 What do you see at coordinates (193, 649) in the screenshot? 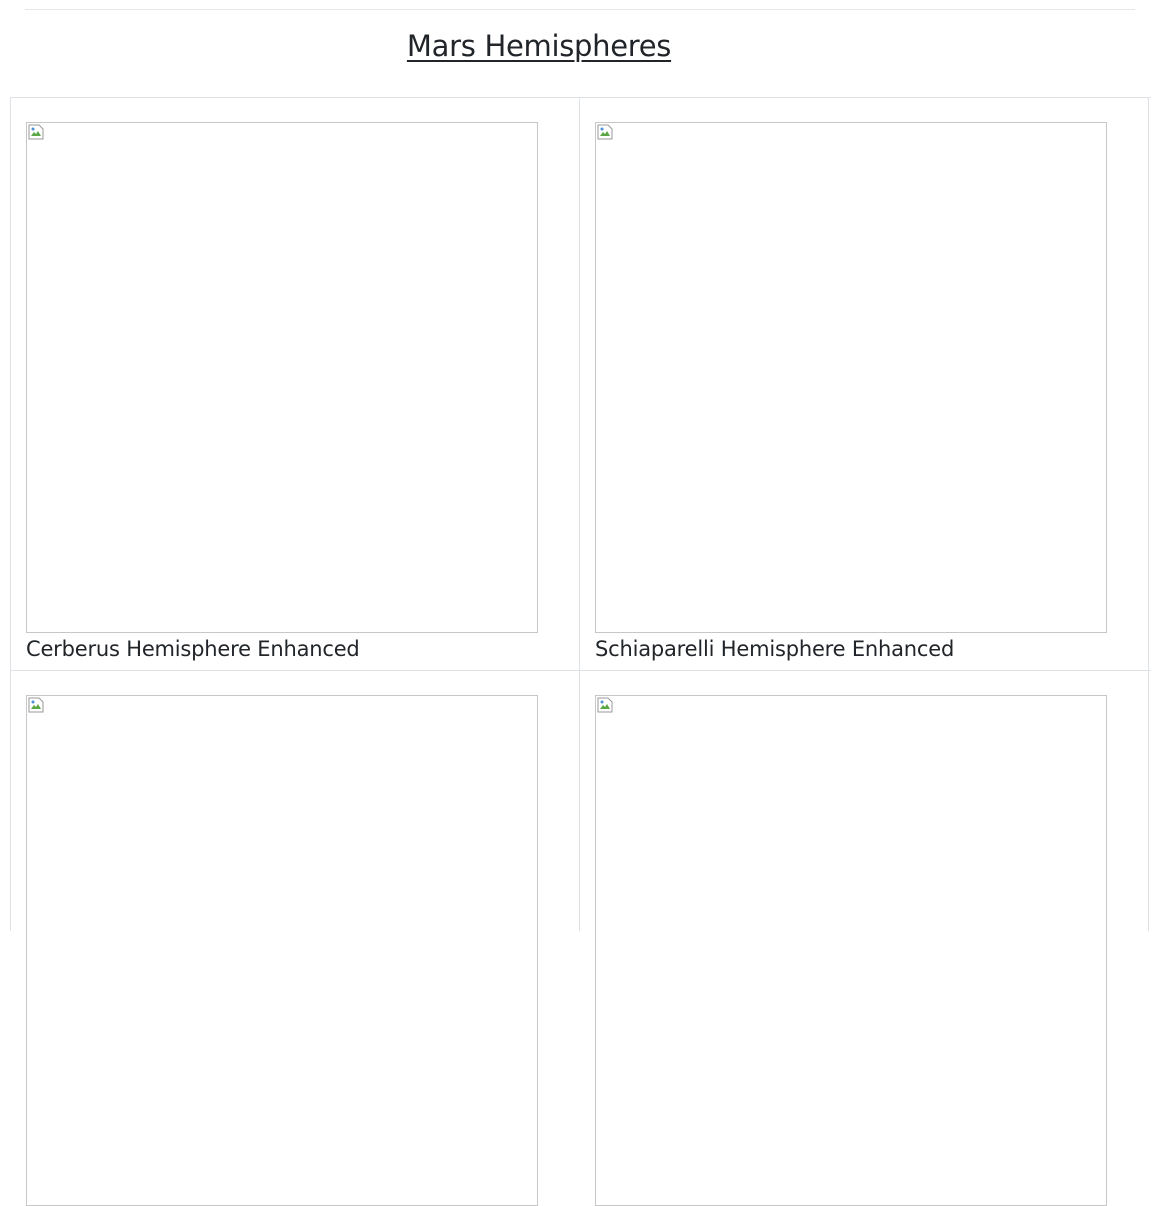
I see `hemisphere-title: Cerberus Hemisphere Enhanced` at bounding box center [193, 649].